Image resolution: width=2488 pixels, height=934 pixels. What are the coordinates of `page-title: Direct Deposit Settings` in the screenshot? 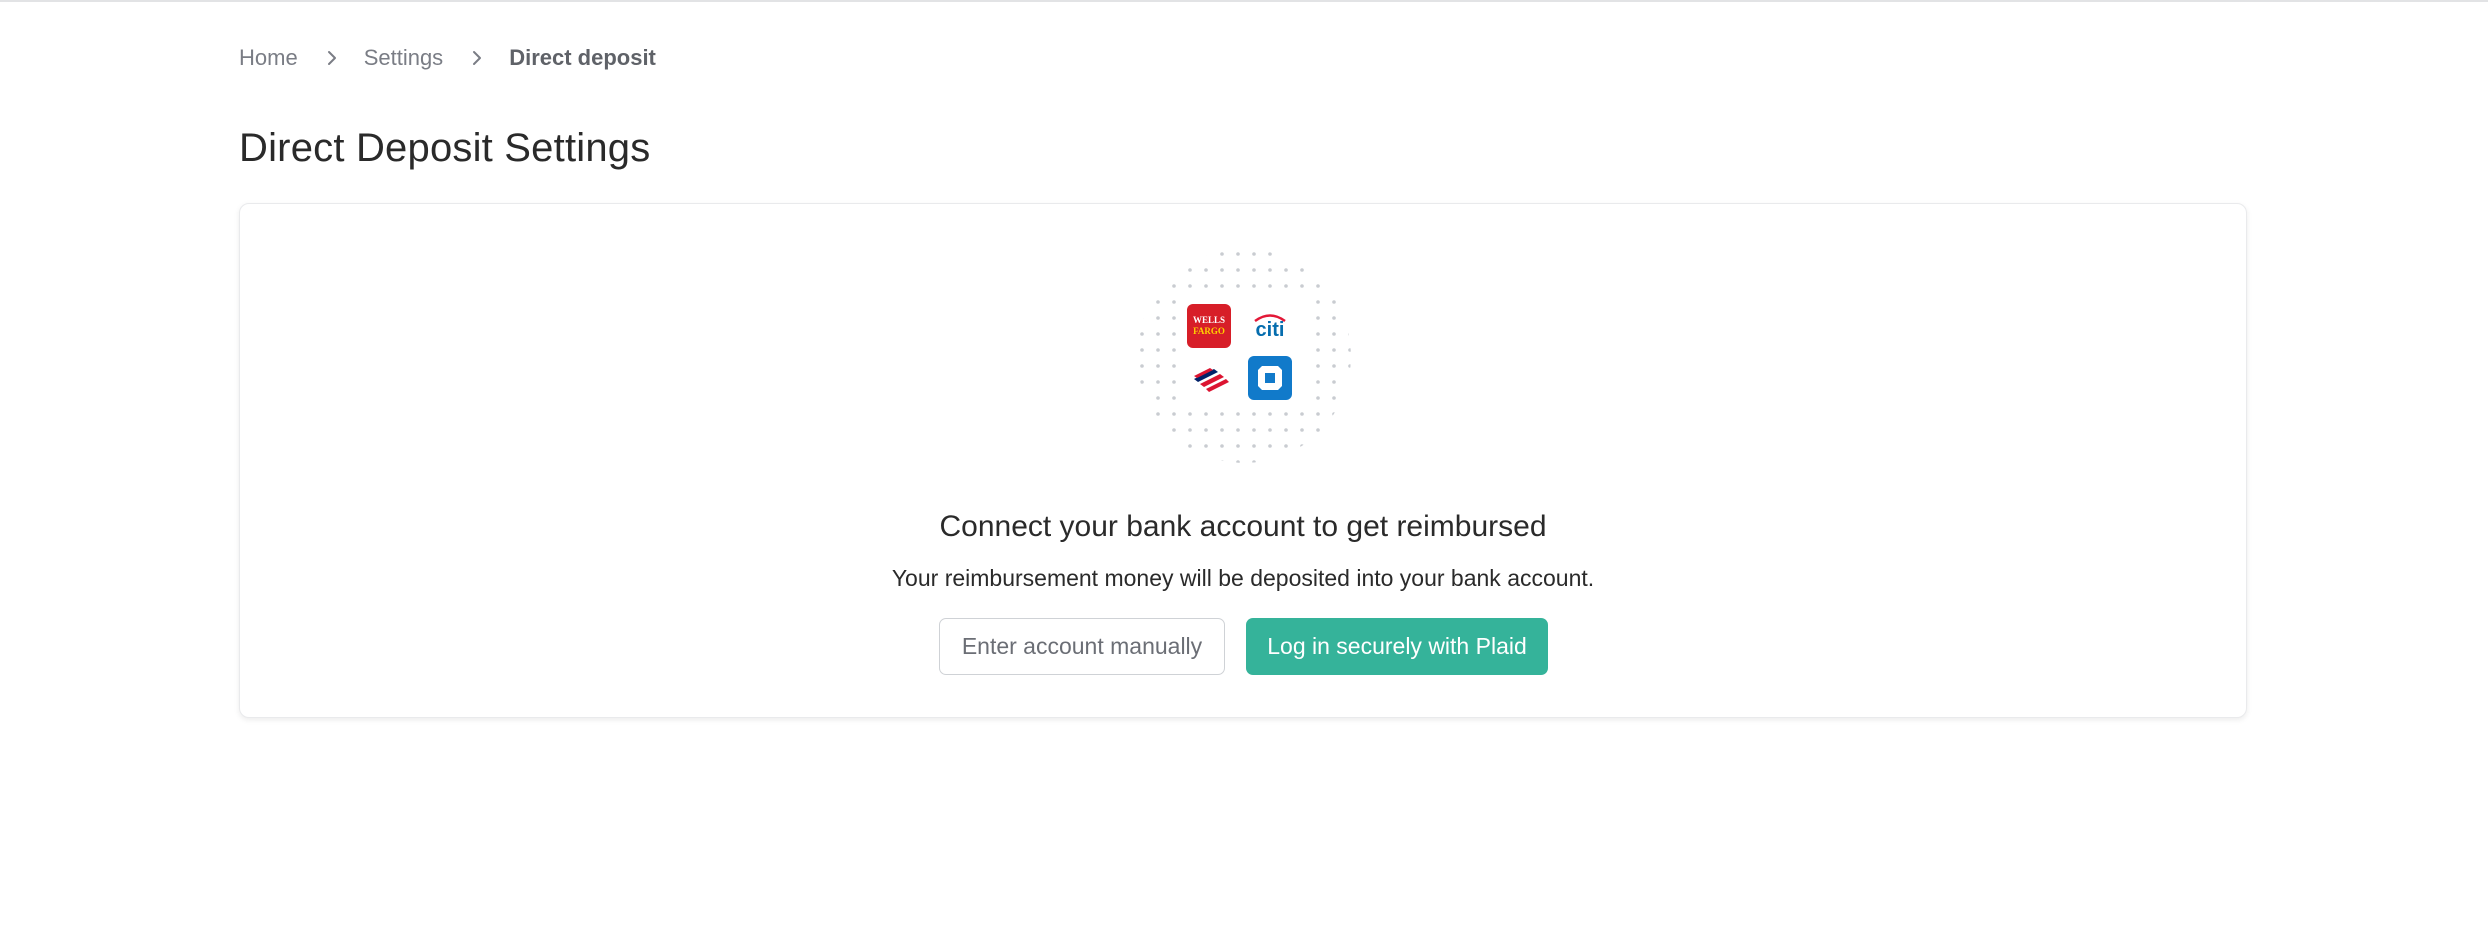 It's located at (445, 148).